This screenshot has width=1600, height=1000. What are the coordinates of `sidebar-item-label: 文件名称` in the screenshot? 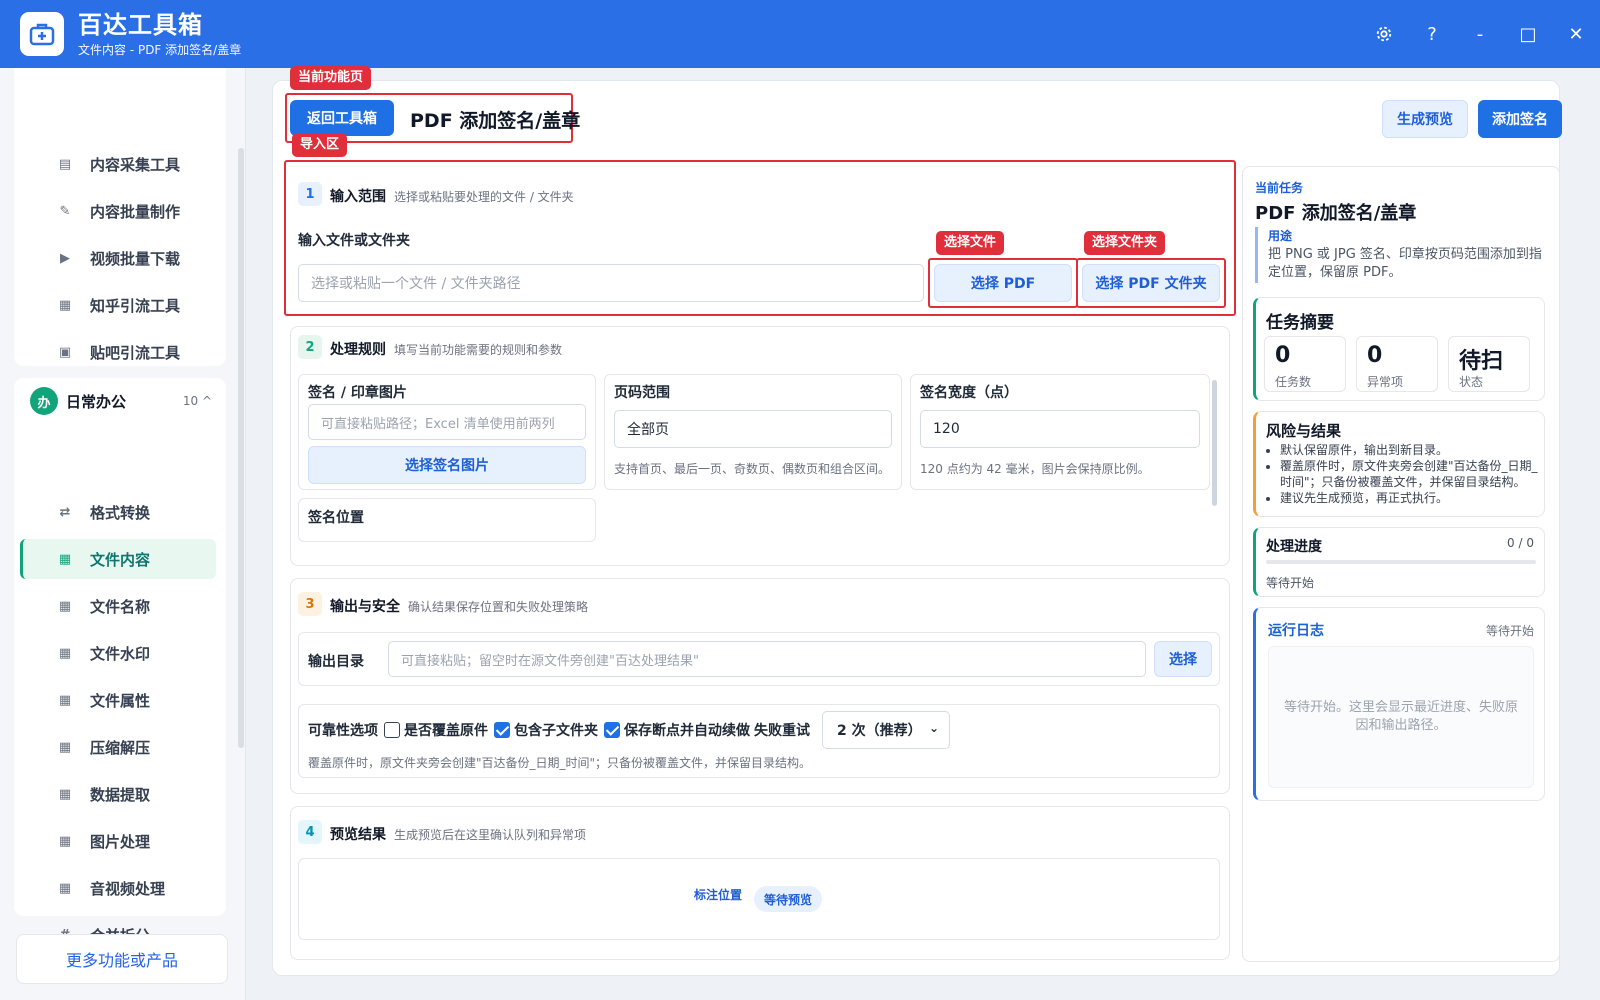 It's located at (120, 606).